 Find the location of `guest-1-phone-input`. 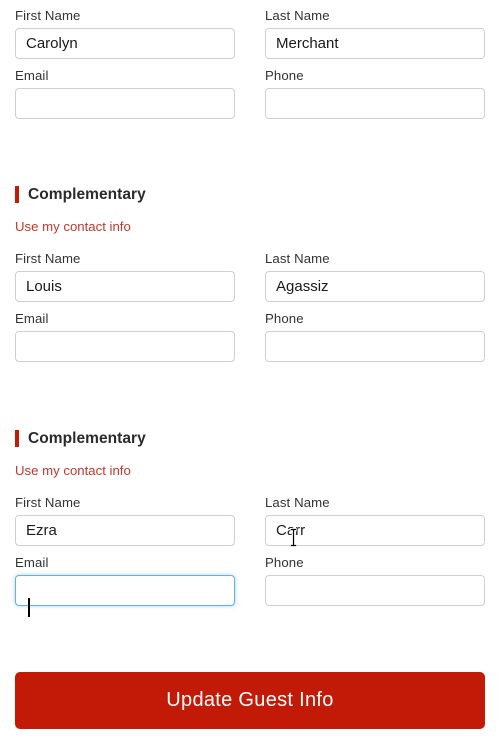

guest-1-phone-input is located at coordinates (375, 103).